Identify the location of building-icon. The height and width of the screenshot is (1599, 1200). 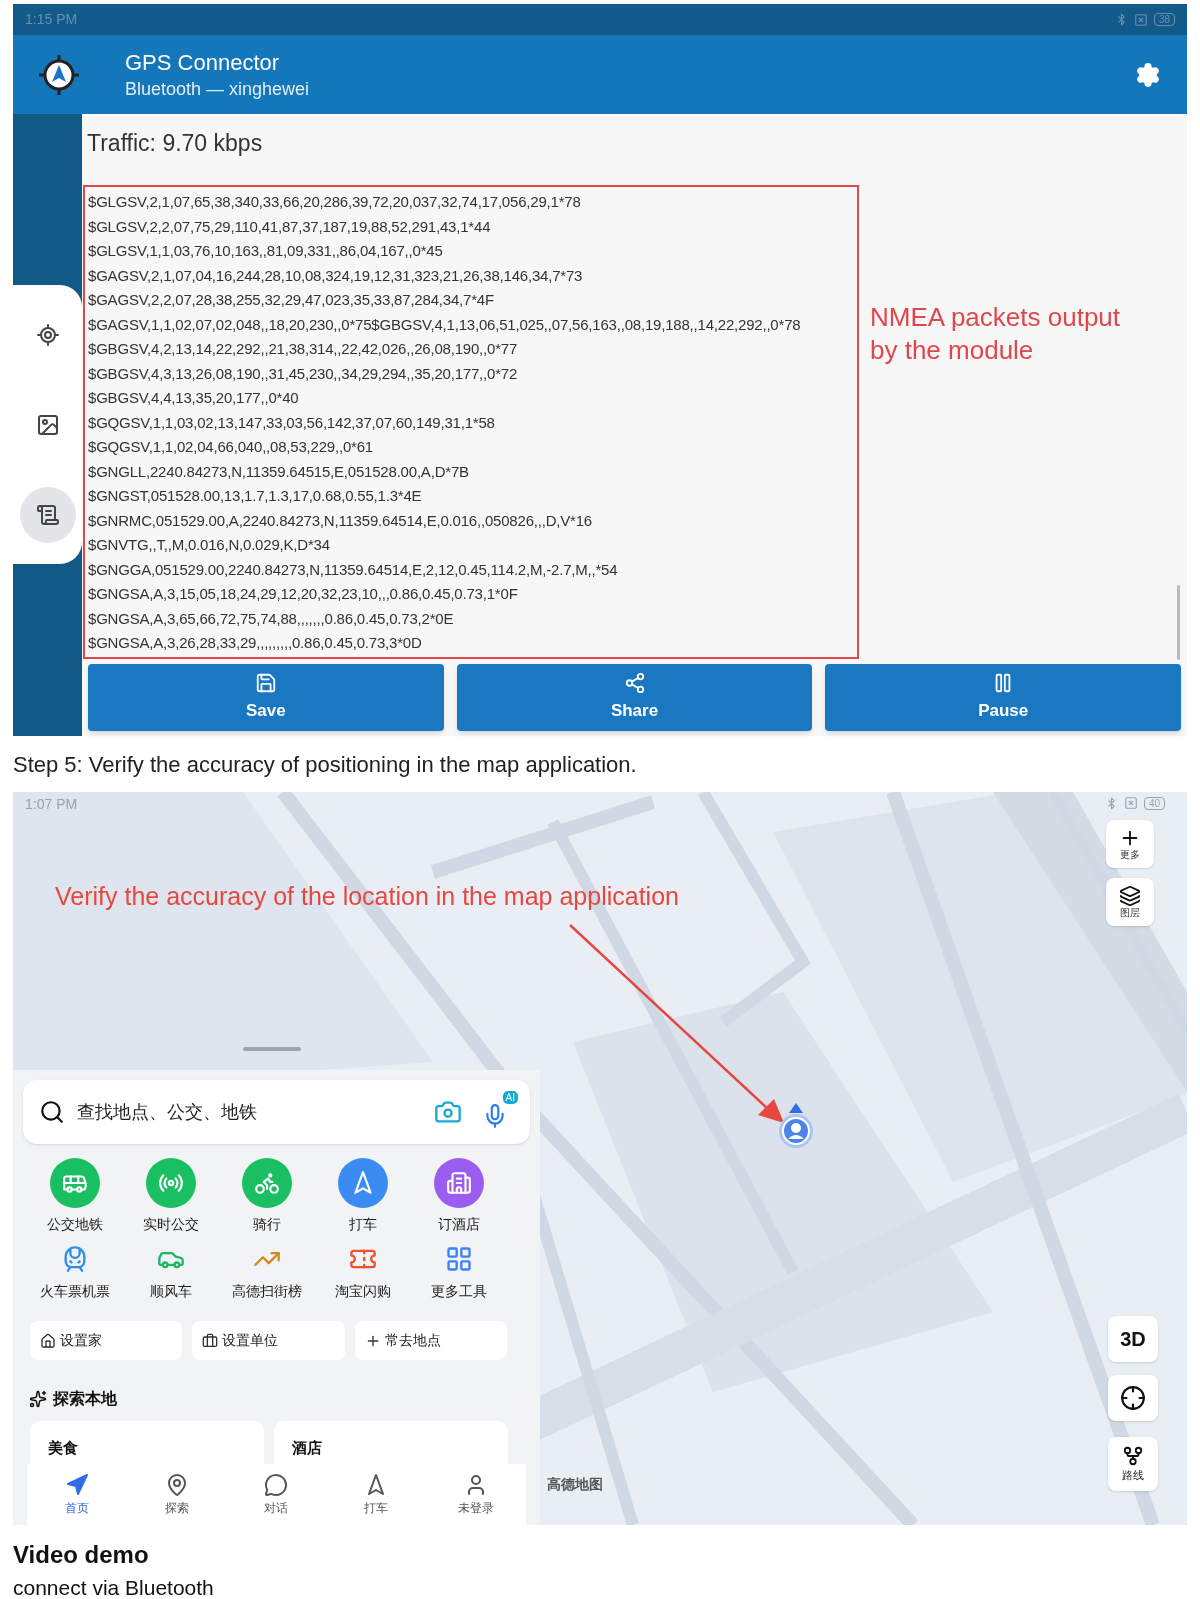
(459, 1183).